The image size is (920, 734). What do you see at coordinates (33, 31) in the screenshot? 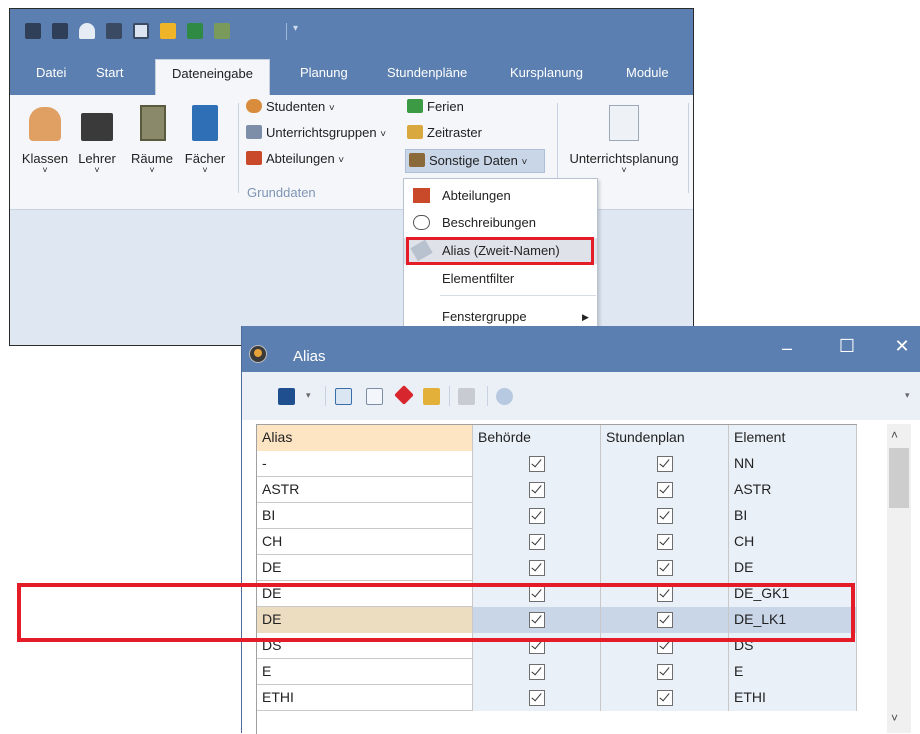
I see `open-icon` at bounding box center [33, 31].